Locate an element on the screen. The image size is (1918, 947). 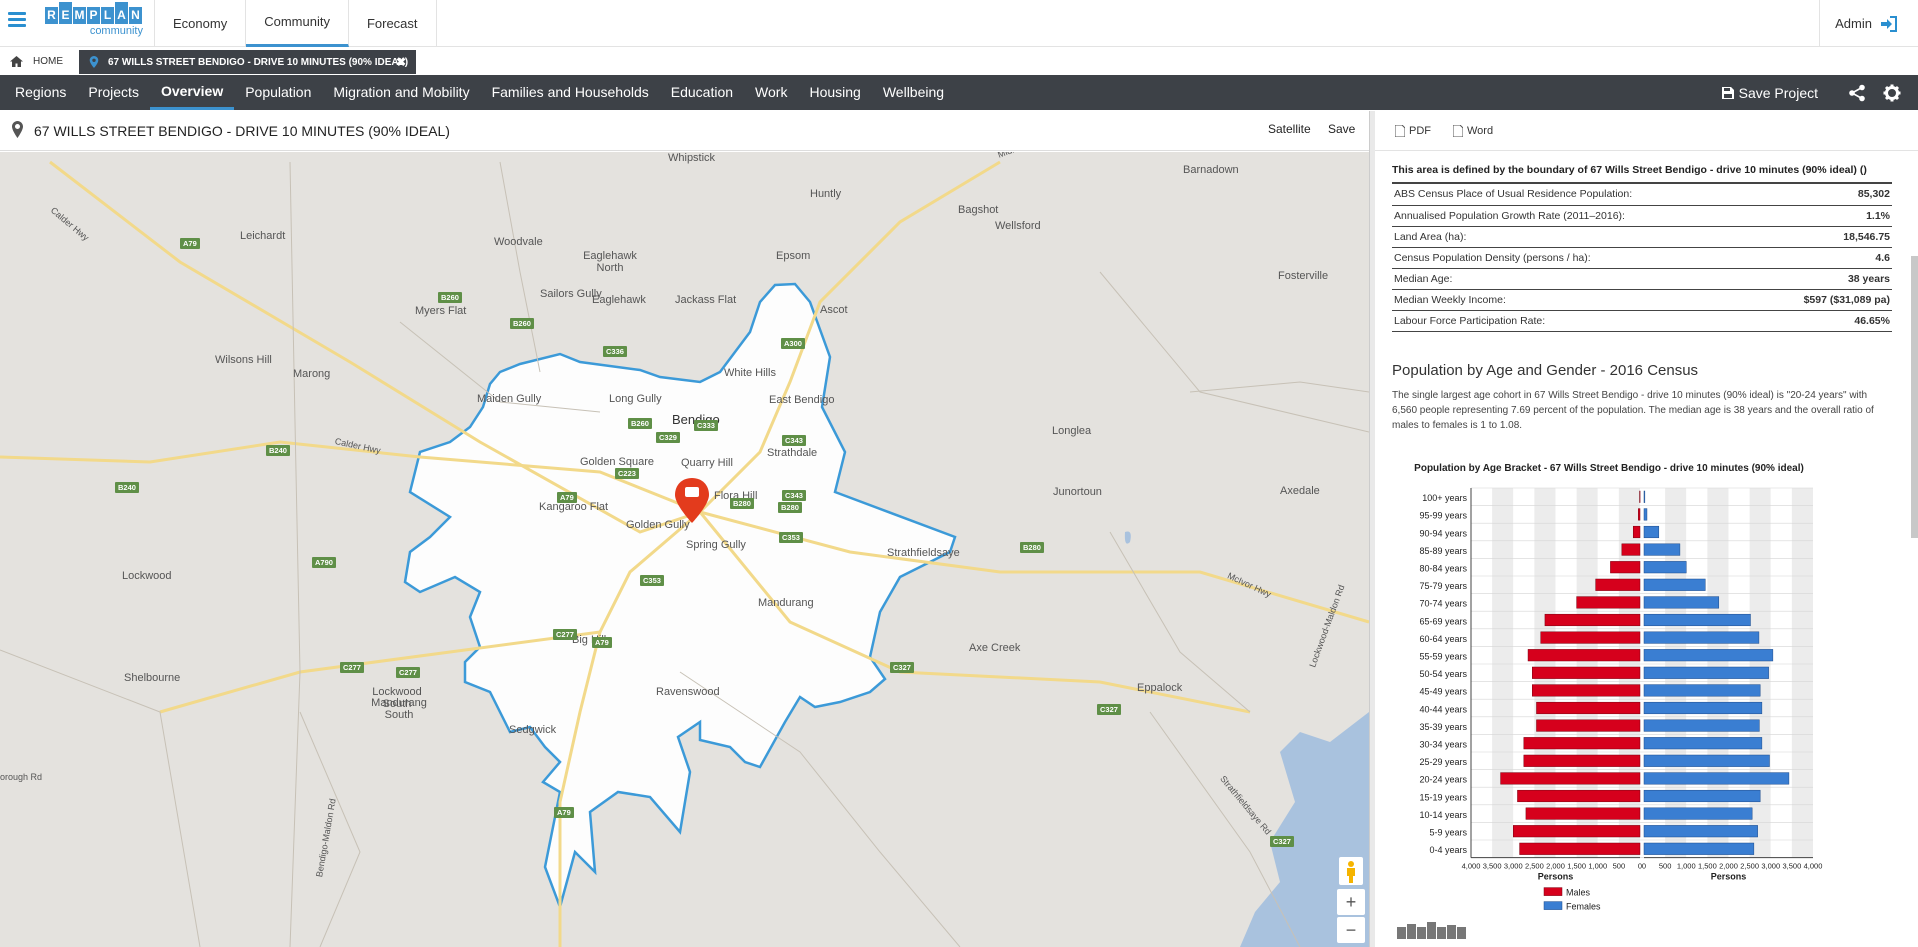
place-label: Bagshot is located at coordinates (978, 210).